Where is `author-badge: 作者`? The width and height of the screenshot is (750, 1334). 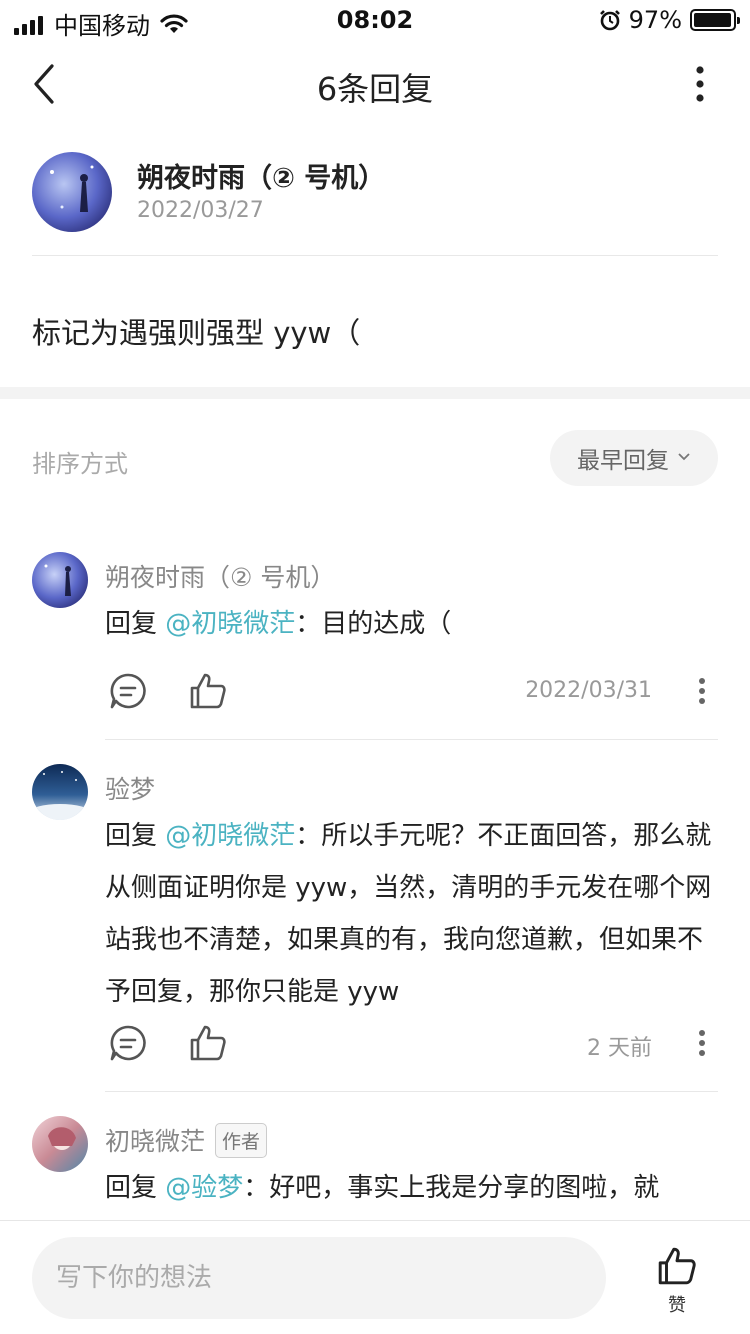
author-badge: 作者 is located at coordinates (241, 1140).